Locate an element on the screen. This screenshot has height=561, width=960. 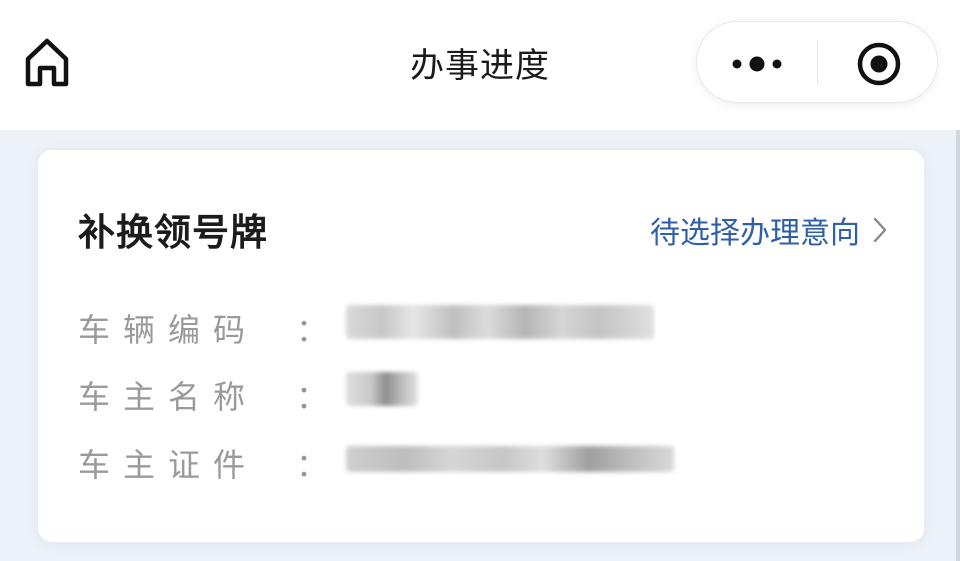
mini-program-capsule is located at coordinates (817, 62).